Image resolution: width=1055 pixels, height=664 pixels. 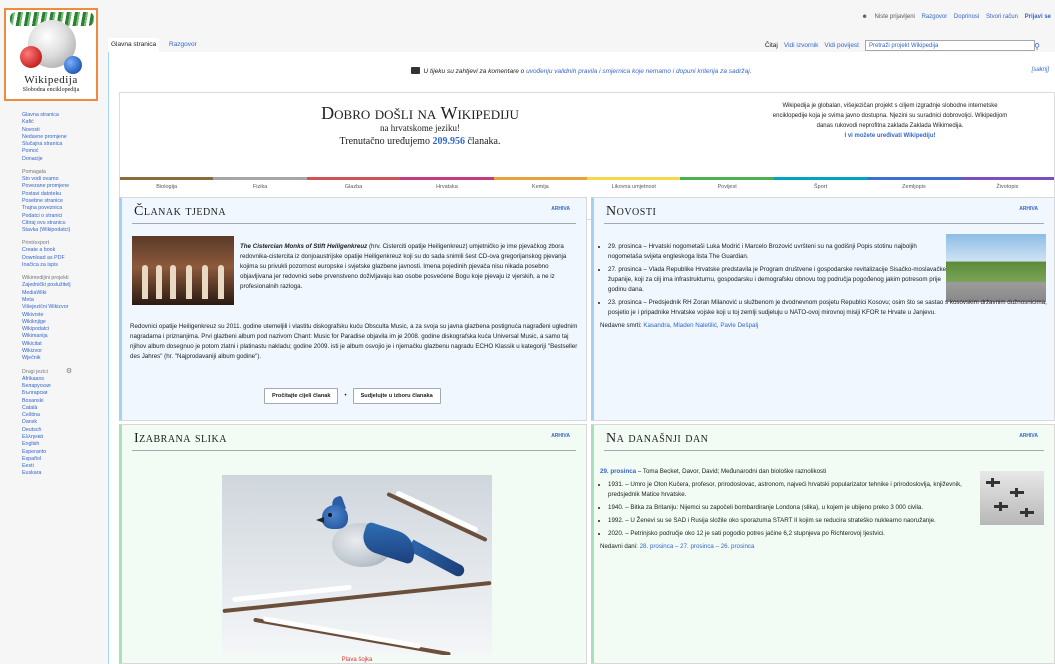 I want to click on portal-history: Povijest, so click(x=727, y=185).